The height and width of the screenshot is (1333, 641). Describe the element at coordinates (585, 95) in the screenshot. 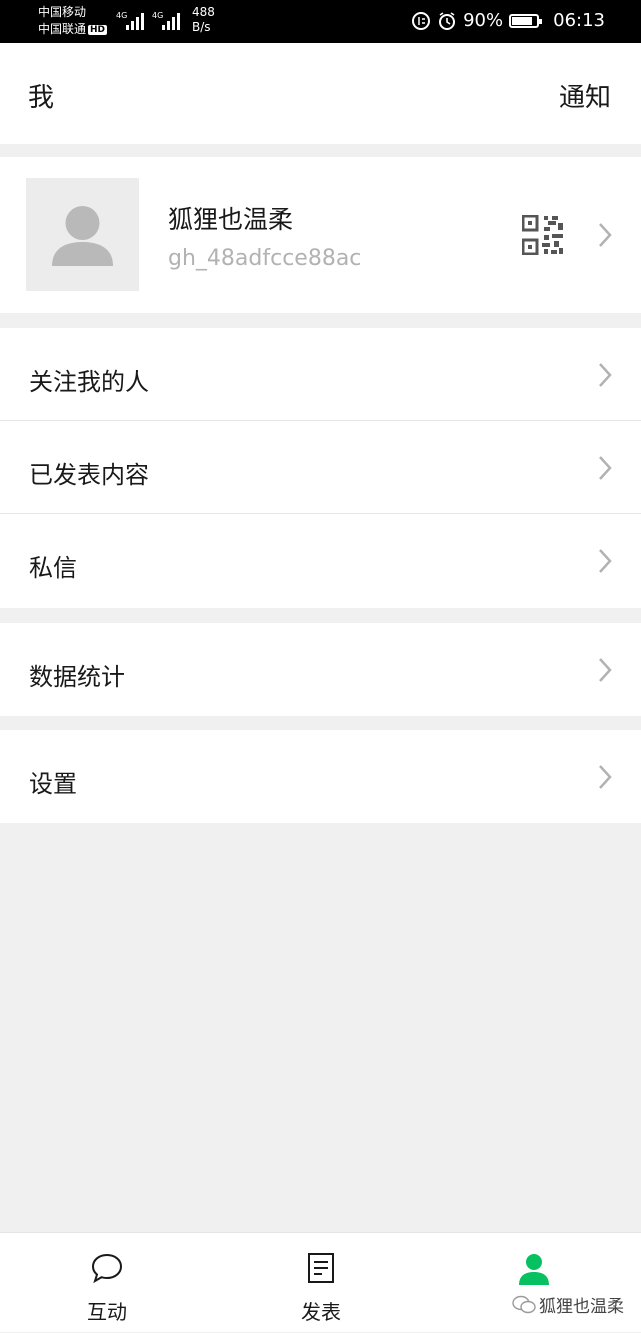

I see `notifications-button: 通知` at that location.